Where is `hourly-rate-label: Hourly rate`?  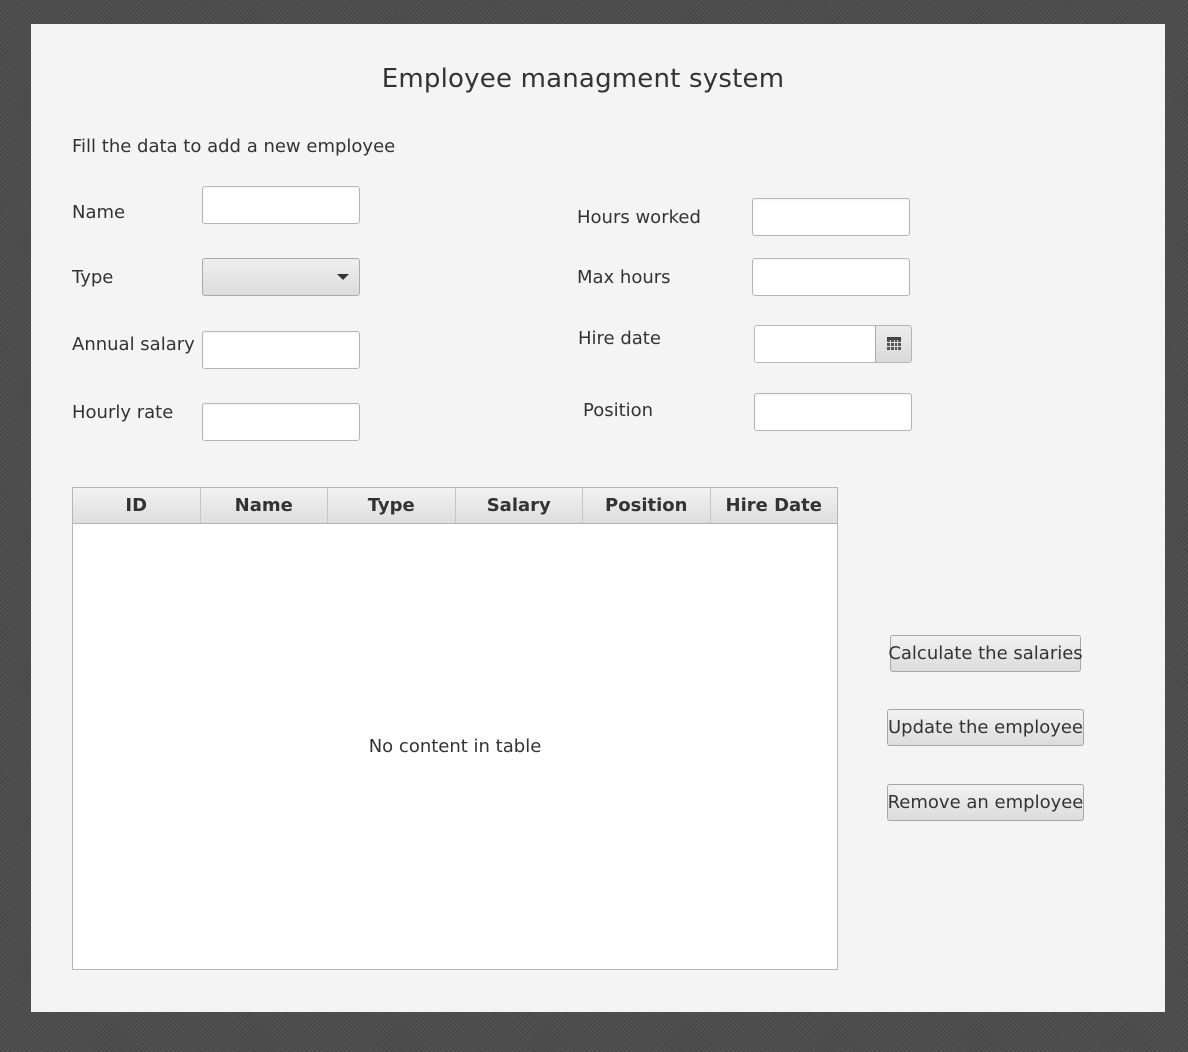 hourly-rate-label: Hourly rate is located at coordinates (123, 412).